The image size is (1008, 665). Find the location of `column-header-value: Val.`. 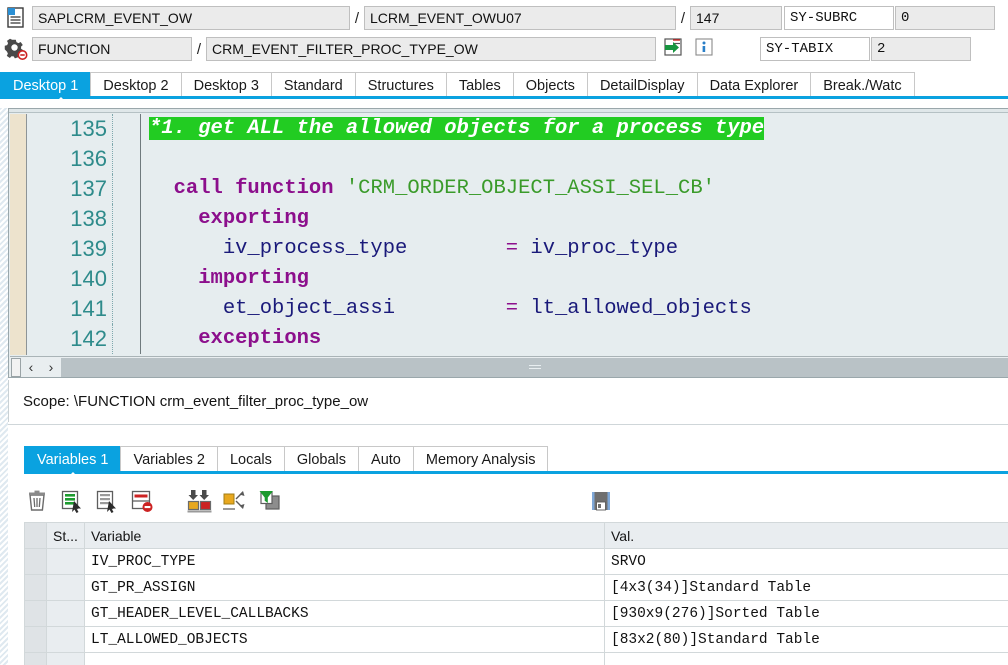

column-header-value: Val. is located at coordinates (806, 535).